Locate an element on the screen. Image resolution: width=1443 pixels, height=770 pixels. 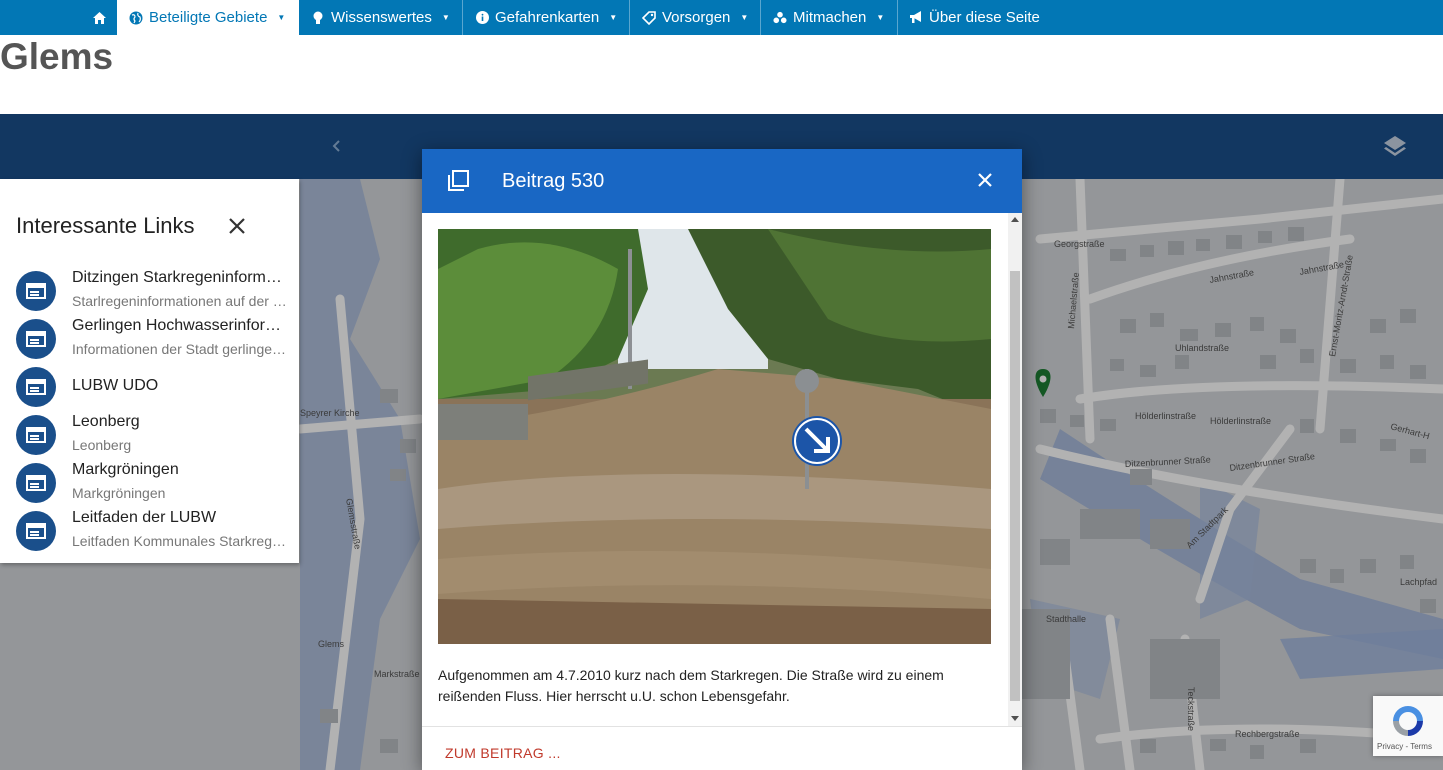
link-item: Leonberg Leonberg is located at coordinates (149, 437).